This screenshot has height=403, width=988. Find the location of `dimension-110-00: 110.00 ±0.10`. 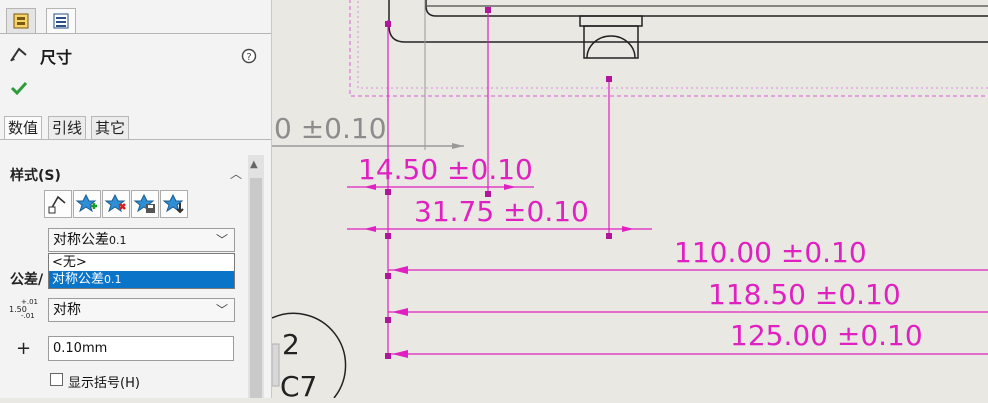

dimension-110-00: 110.00 ±0.10 is located at coordinates (770, 252).